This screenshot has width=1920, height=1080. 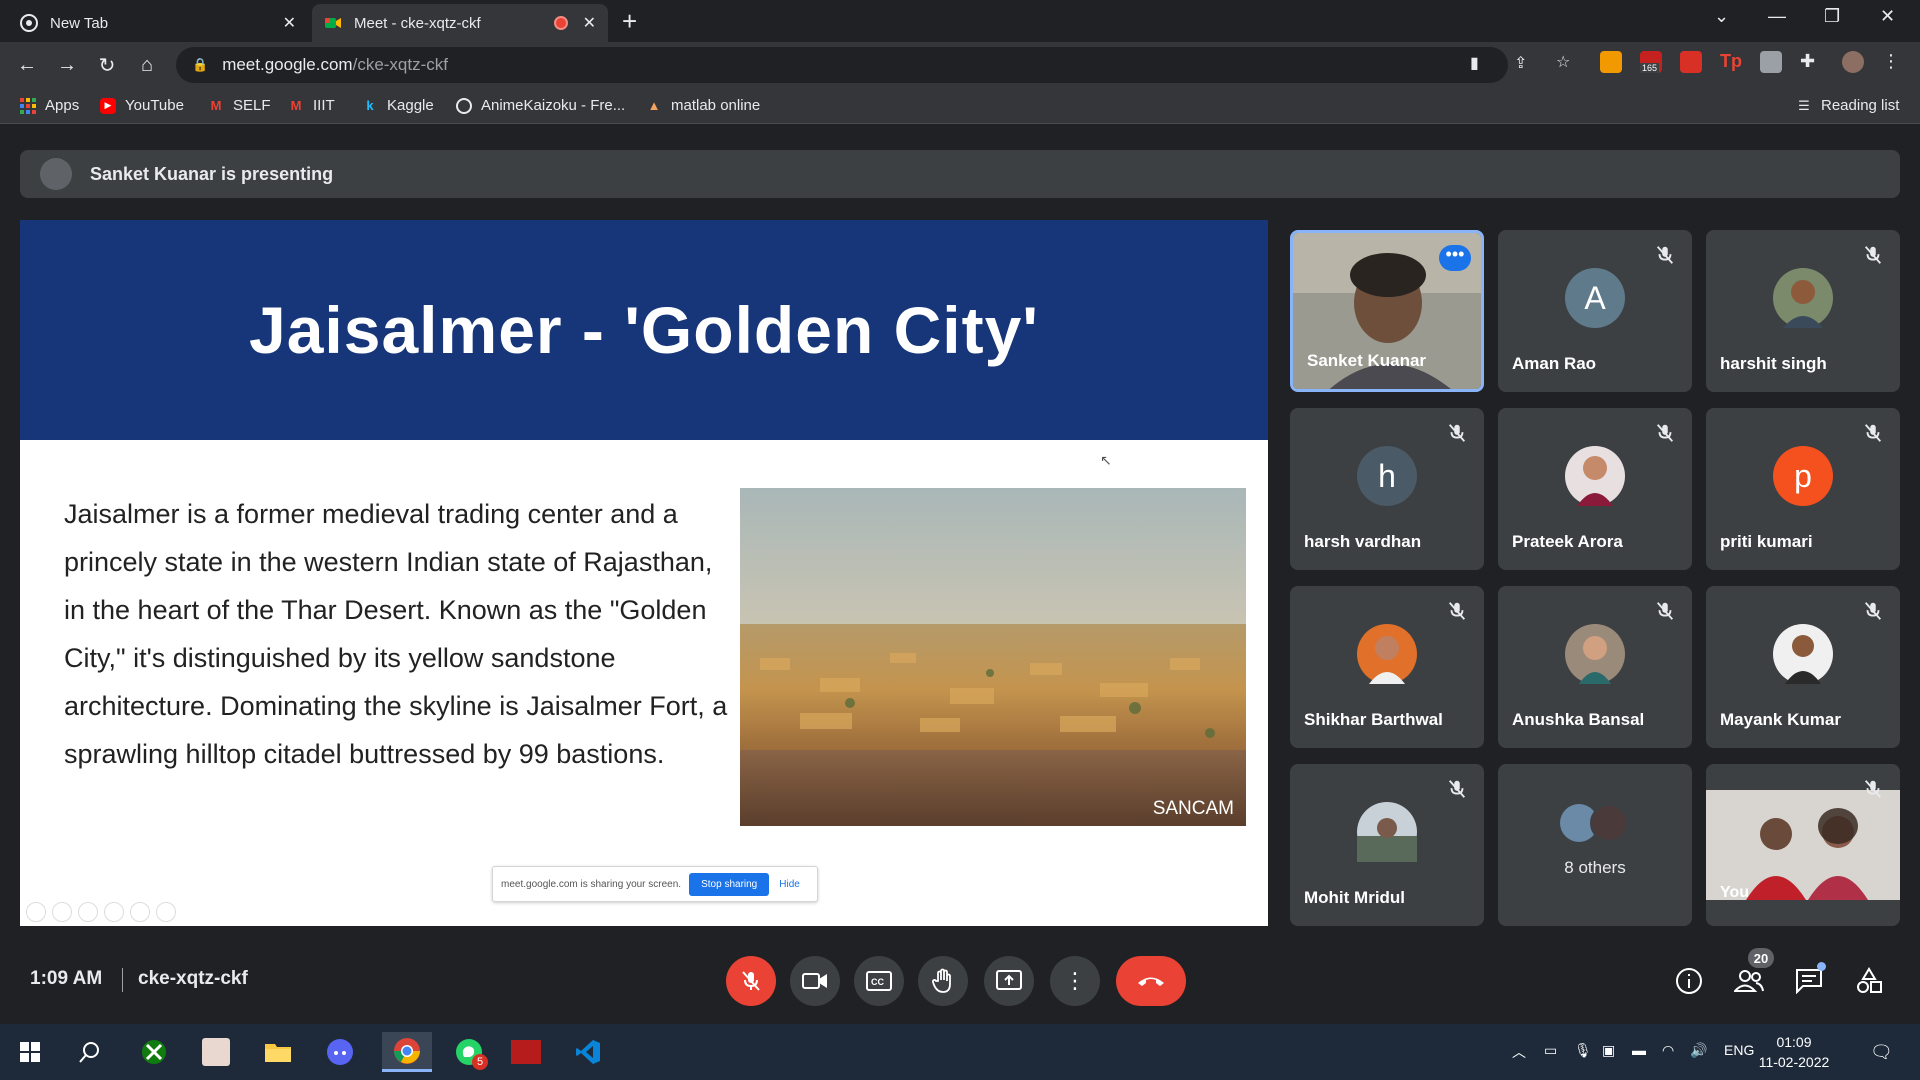 I want to click on participant-tile-you: You, so click(x=1803, y=845).